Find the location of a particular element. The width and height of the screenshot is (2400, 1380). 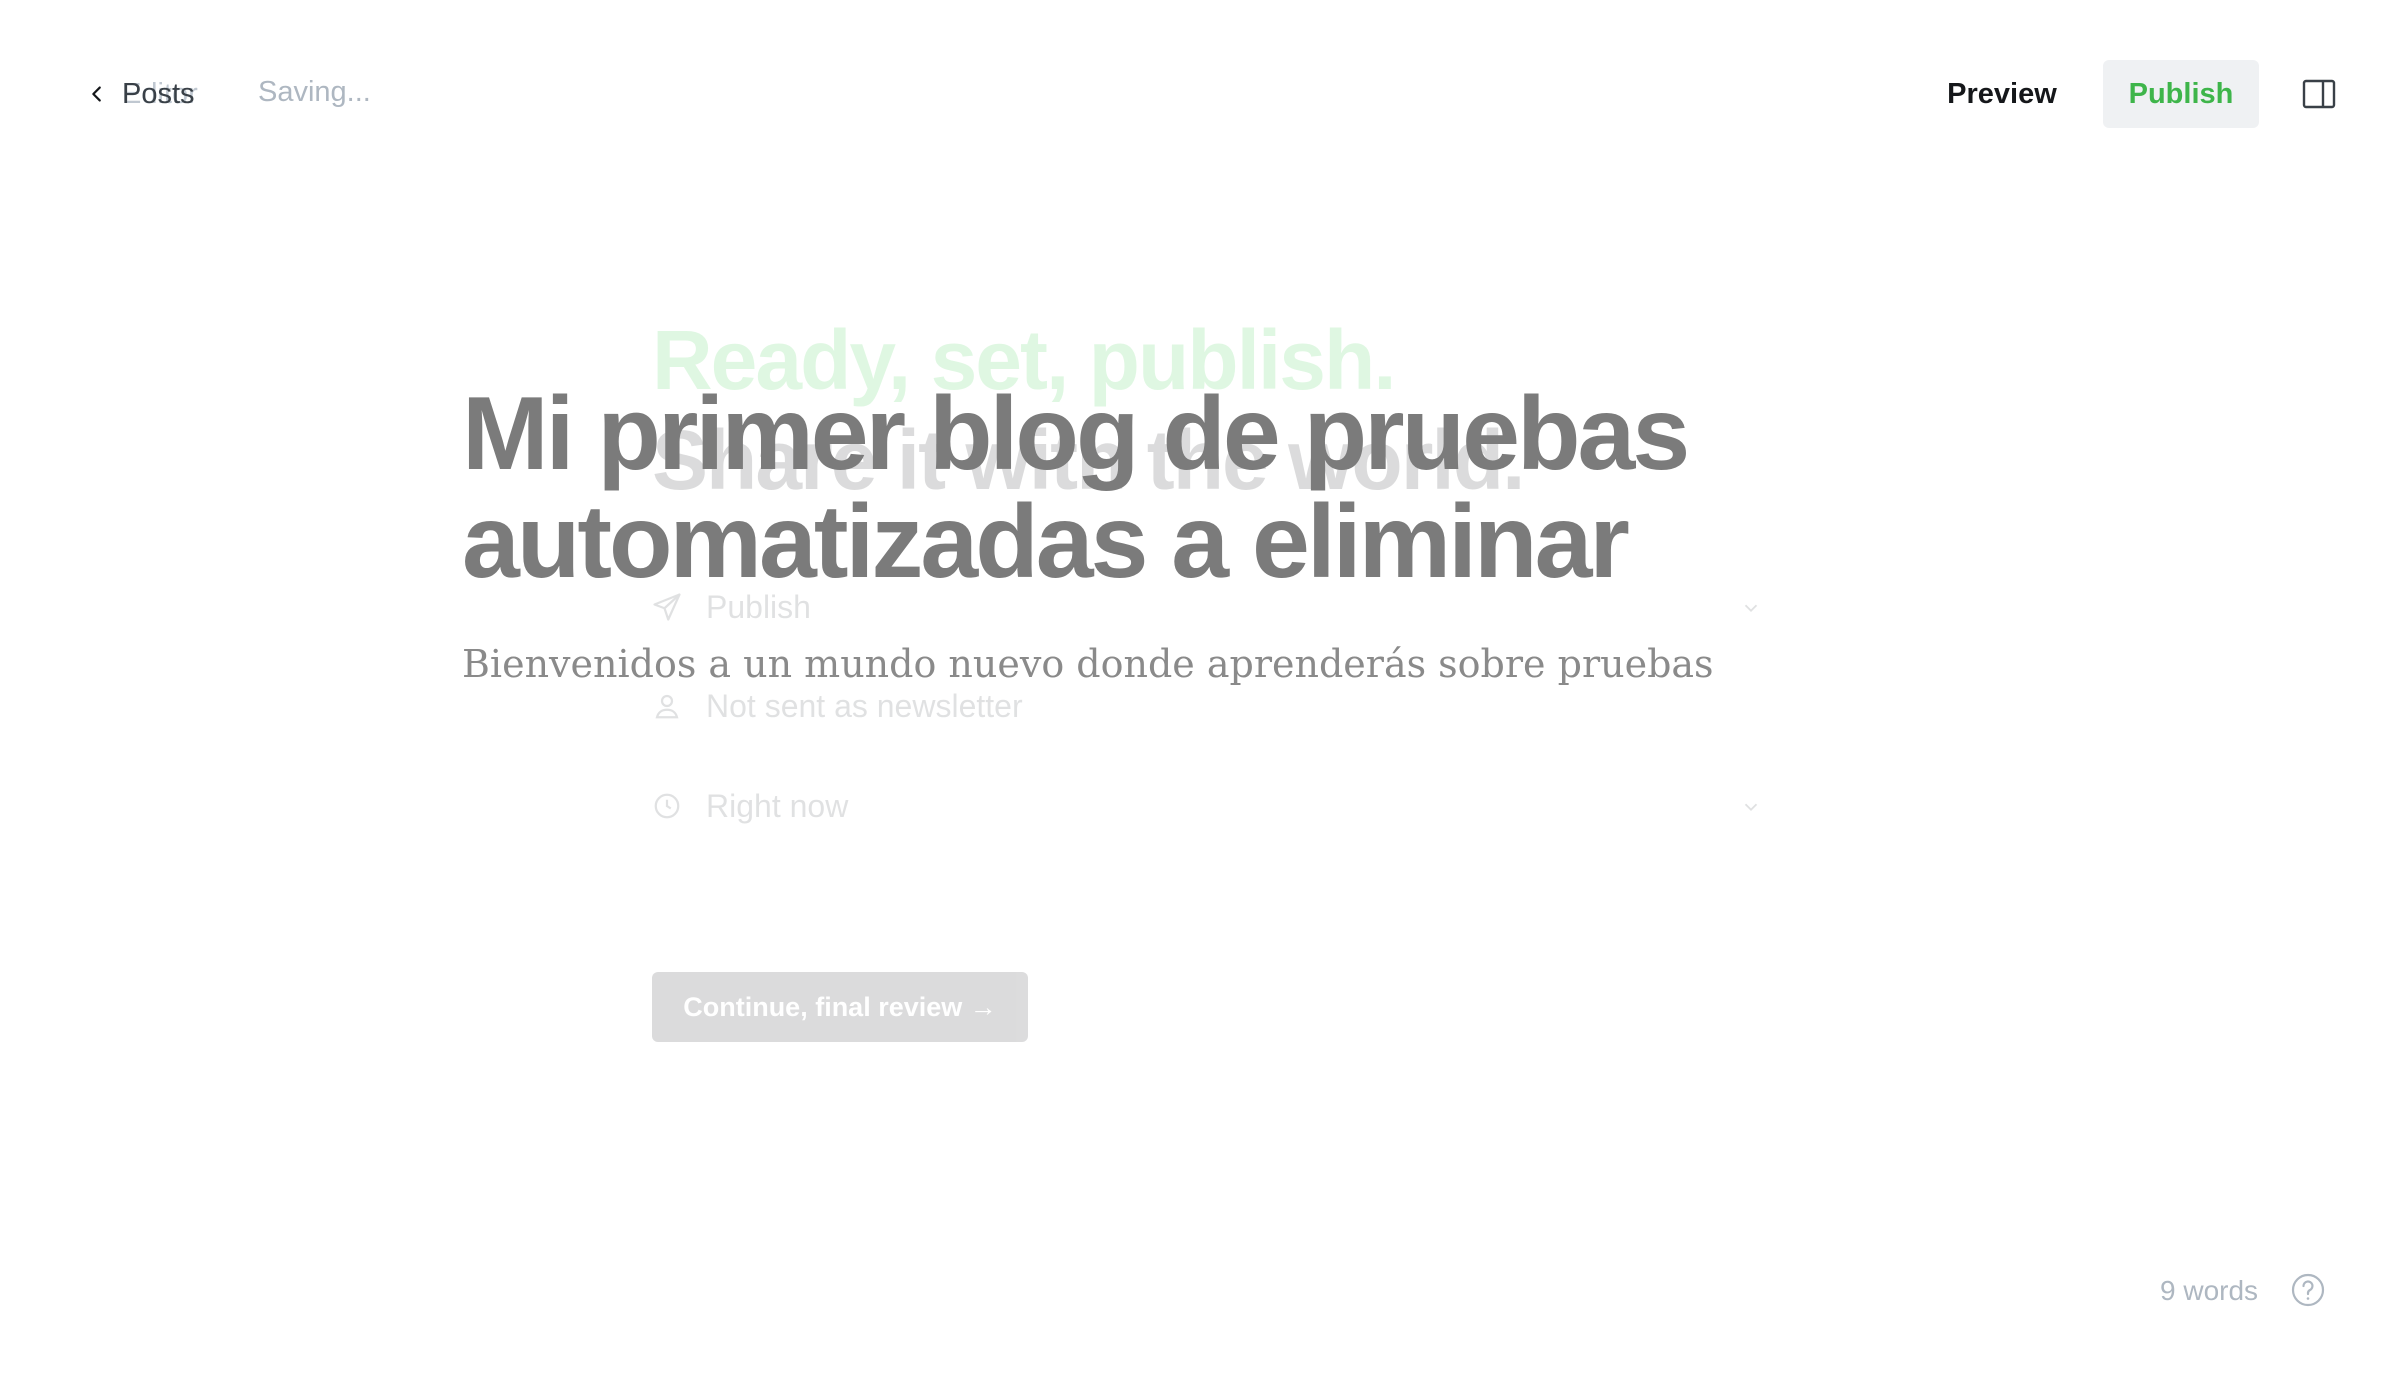

continue-final-review-button: Continue, final review → is located at coordinates (840, 1007).